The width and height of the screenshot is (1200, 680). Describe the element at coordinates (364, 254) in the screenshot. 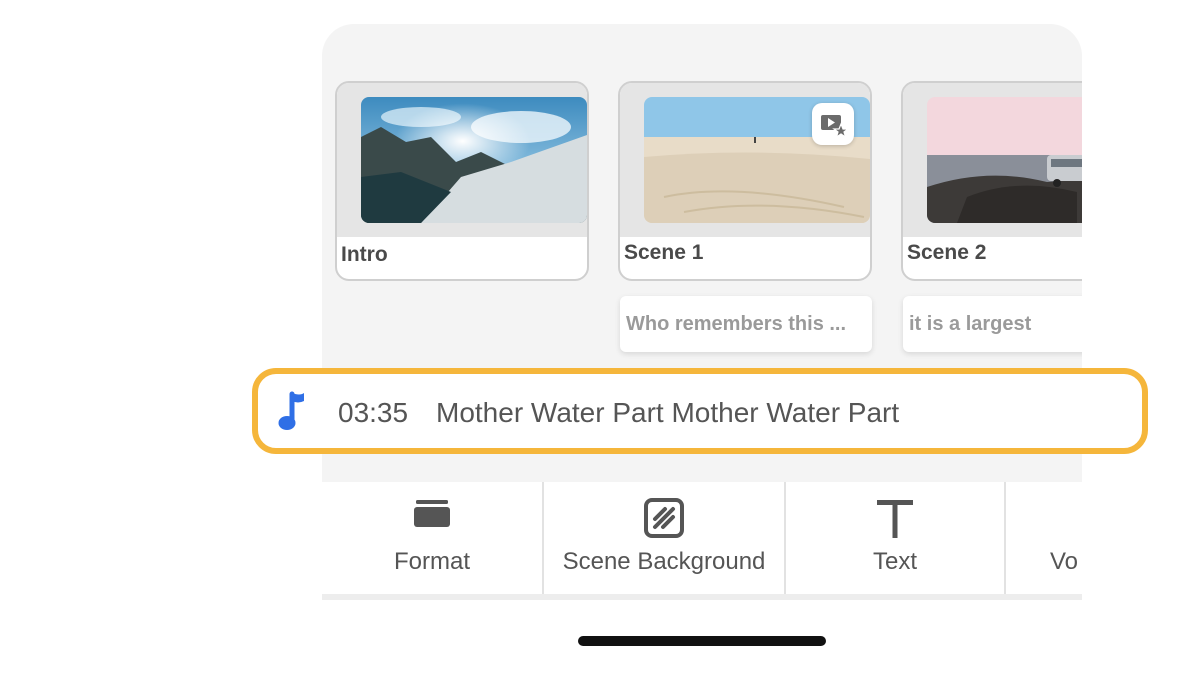

I see `scene-label: Intro` at that location.